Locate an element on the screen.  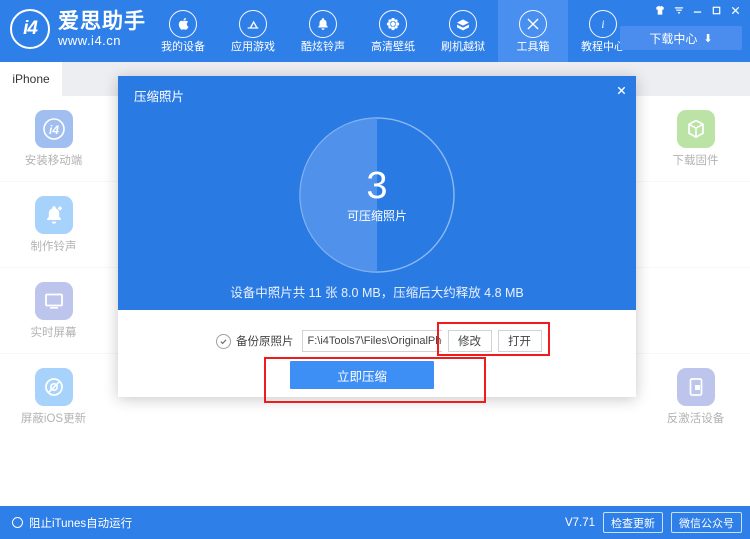
open-path-button: 打开 is located at coordinates (519, 341).